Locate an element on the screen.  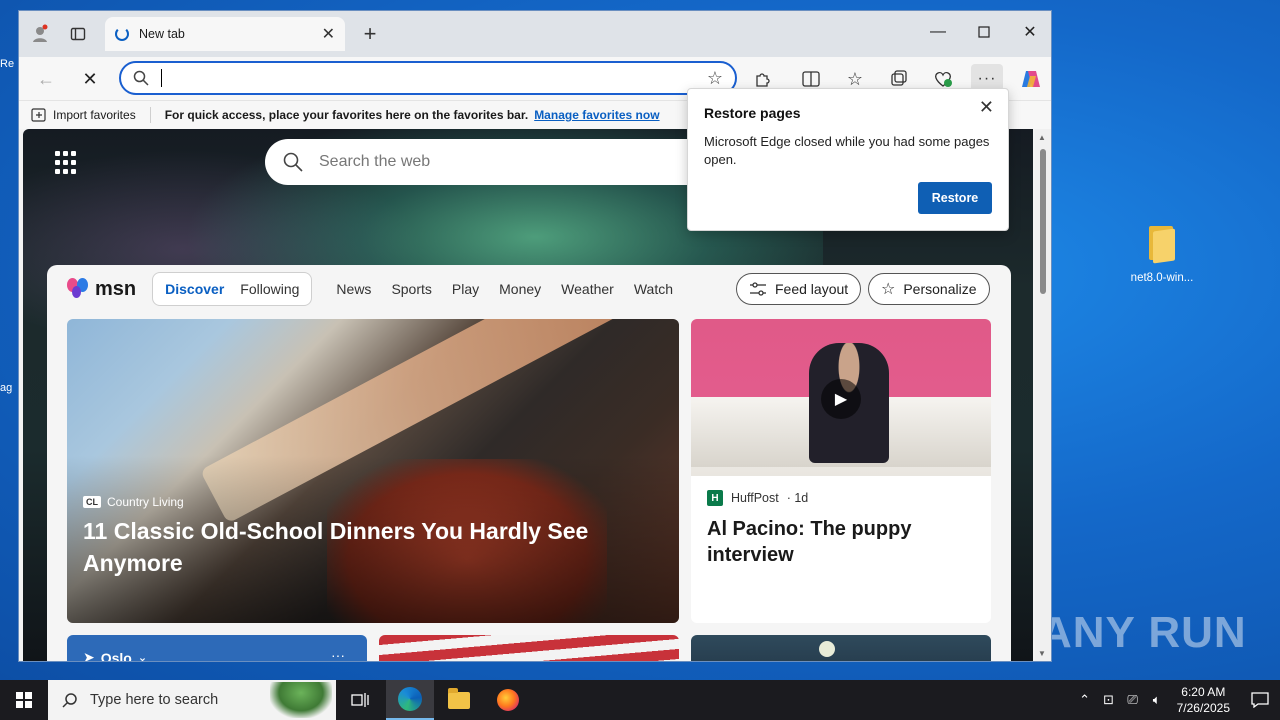
chevron-up-icon: ⌃ is located at coordinates (1085, 700).